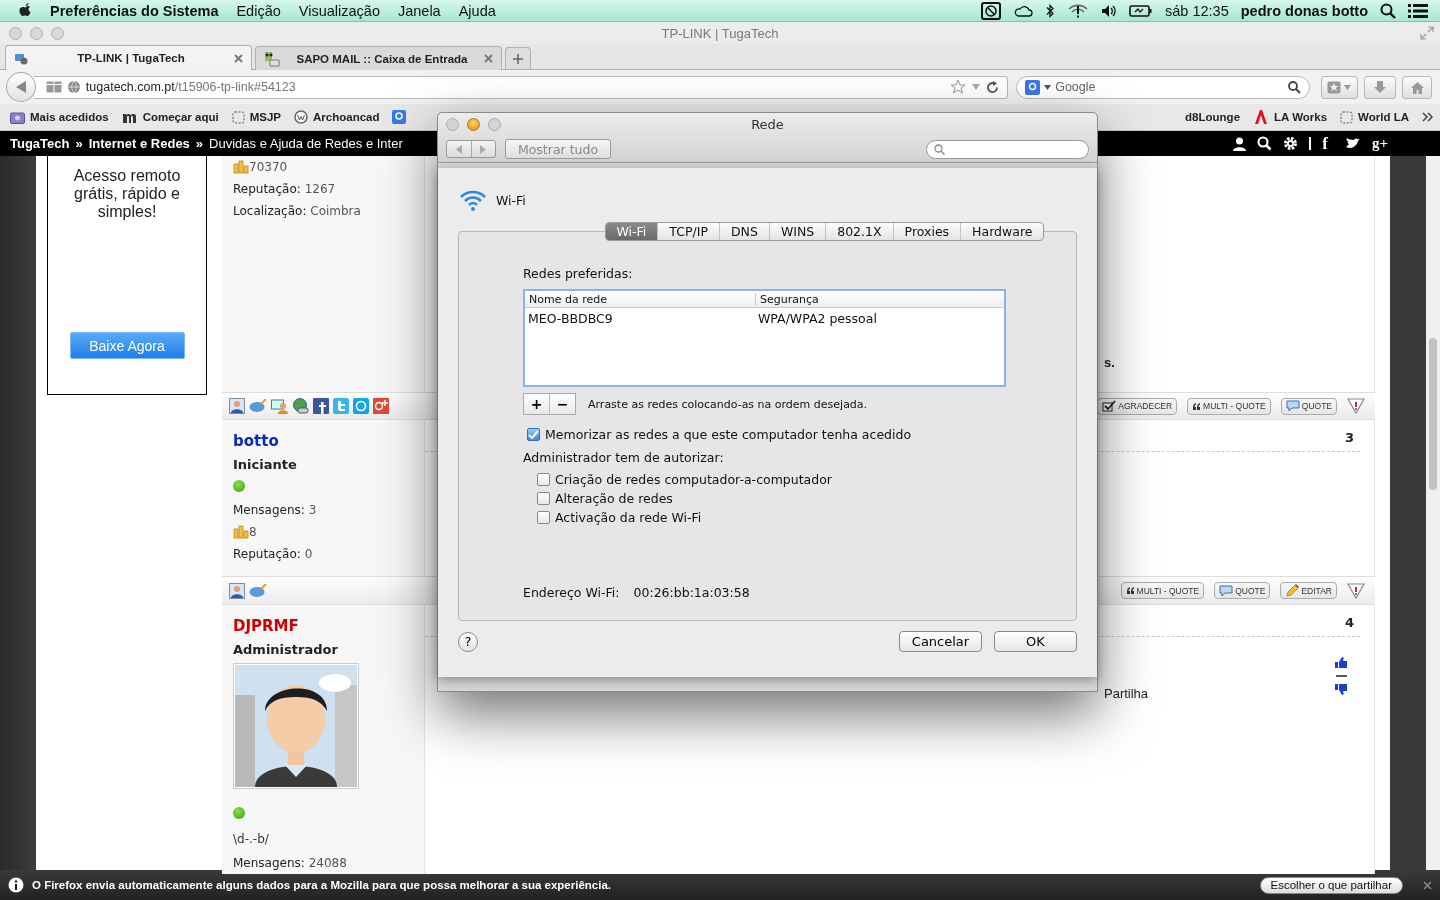  I want to click on back-button, so click(21, 87).